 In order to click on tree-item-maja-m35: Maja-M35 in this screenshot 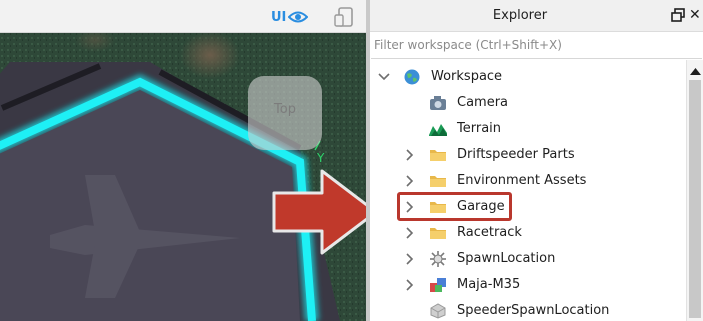, I will do `click(528, 285)`.